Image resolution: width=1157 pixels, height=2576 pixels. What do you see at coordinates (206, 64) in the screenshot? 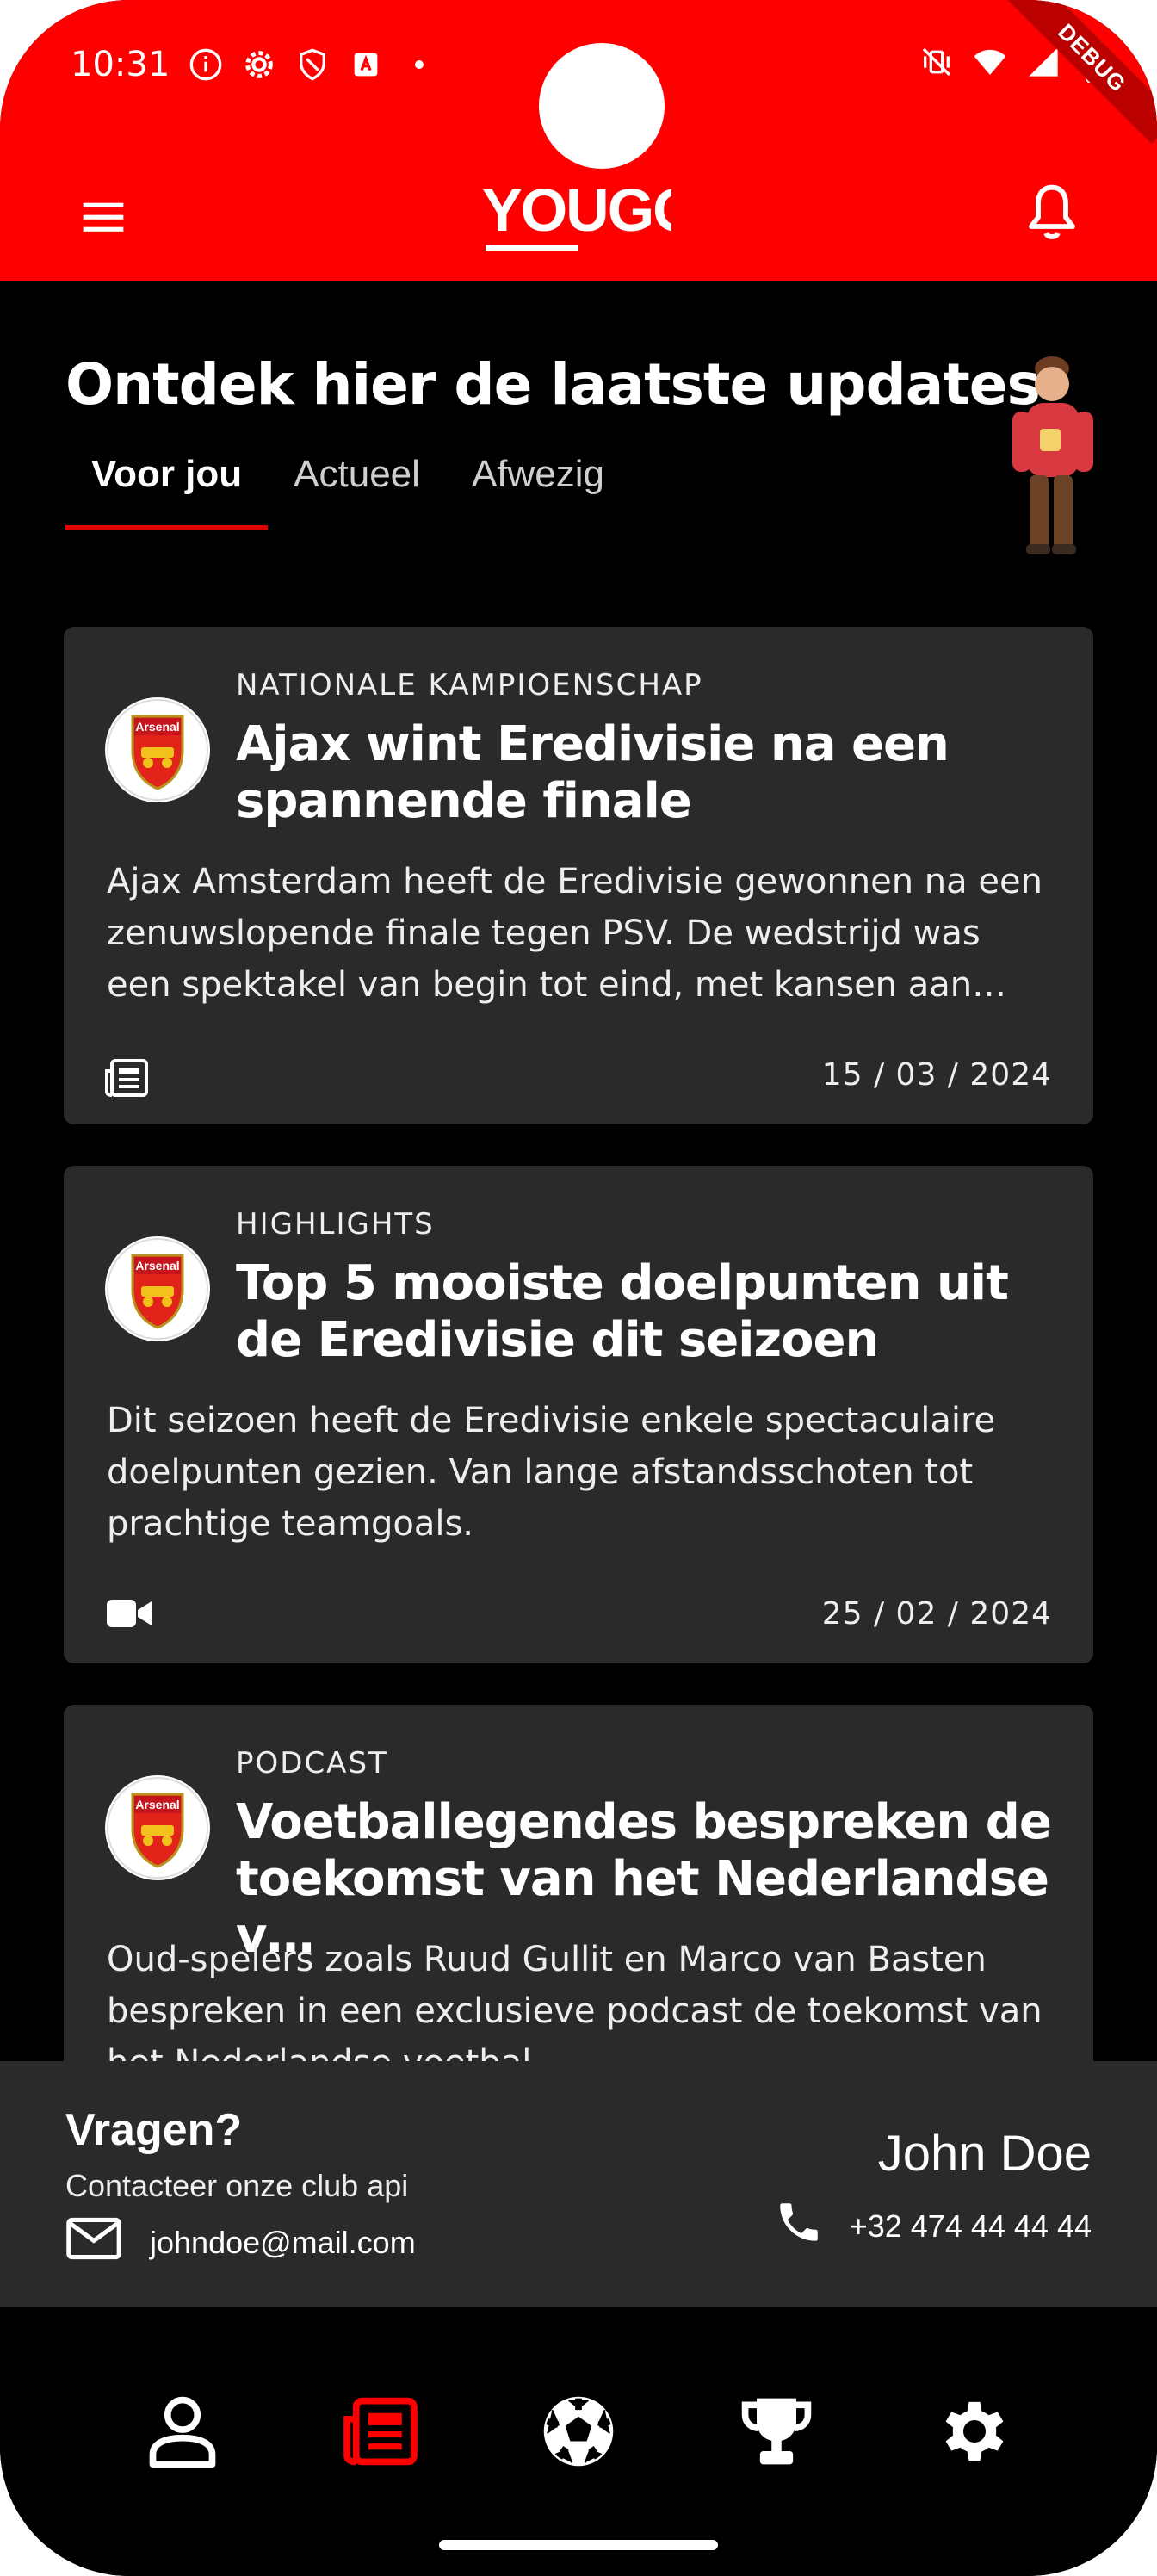
I see `info-icon` at bounding box center [206, 64].